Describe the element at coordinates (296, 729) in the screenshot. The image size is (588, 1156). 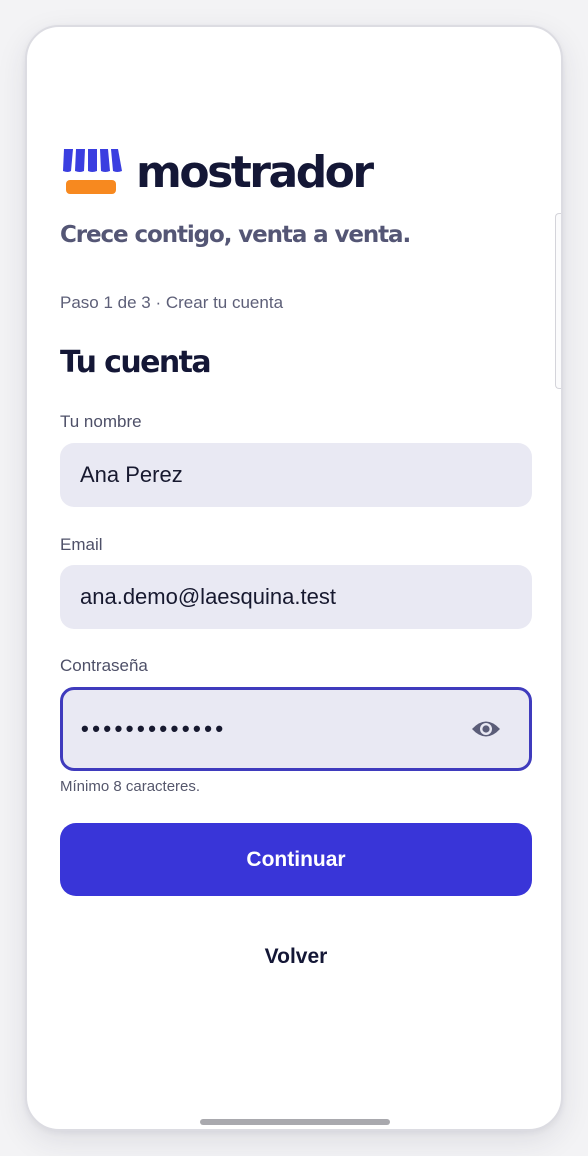
I see `password-field: •••••••••••••` at that location.